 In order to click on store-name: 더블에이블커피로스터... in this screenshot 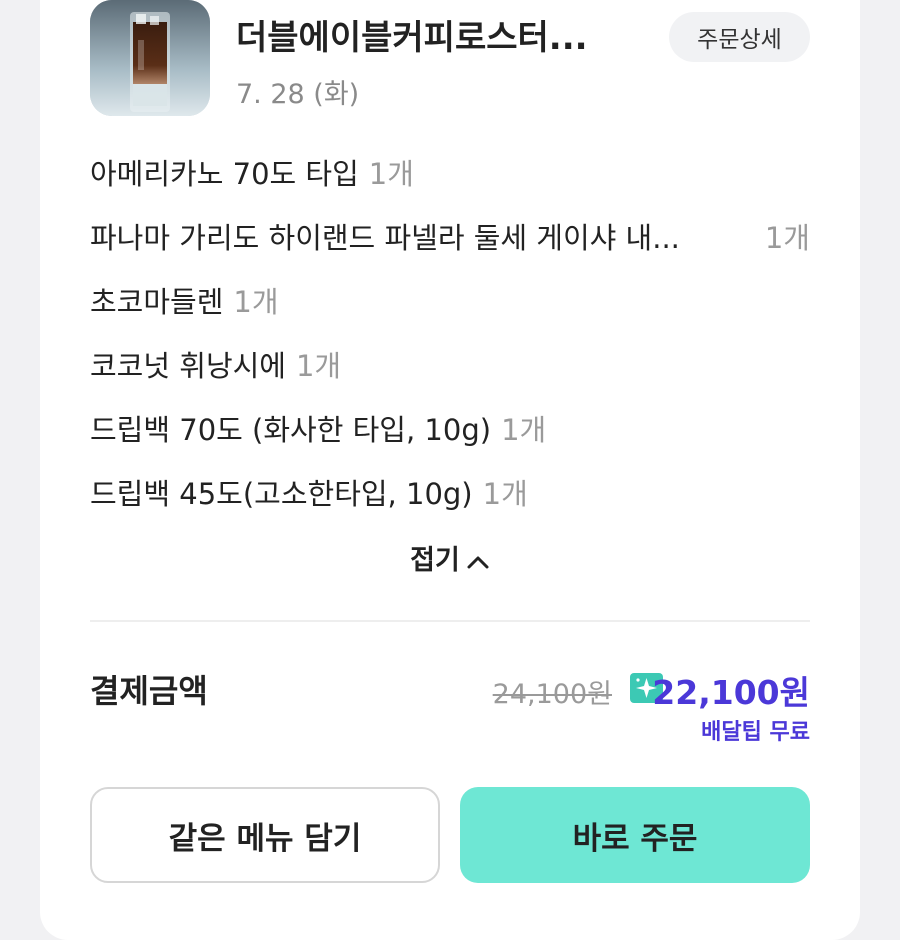, I will do `click(441, 34)`.